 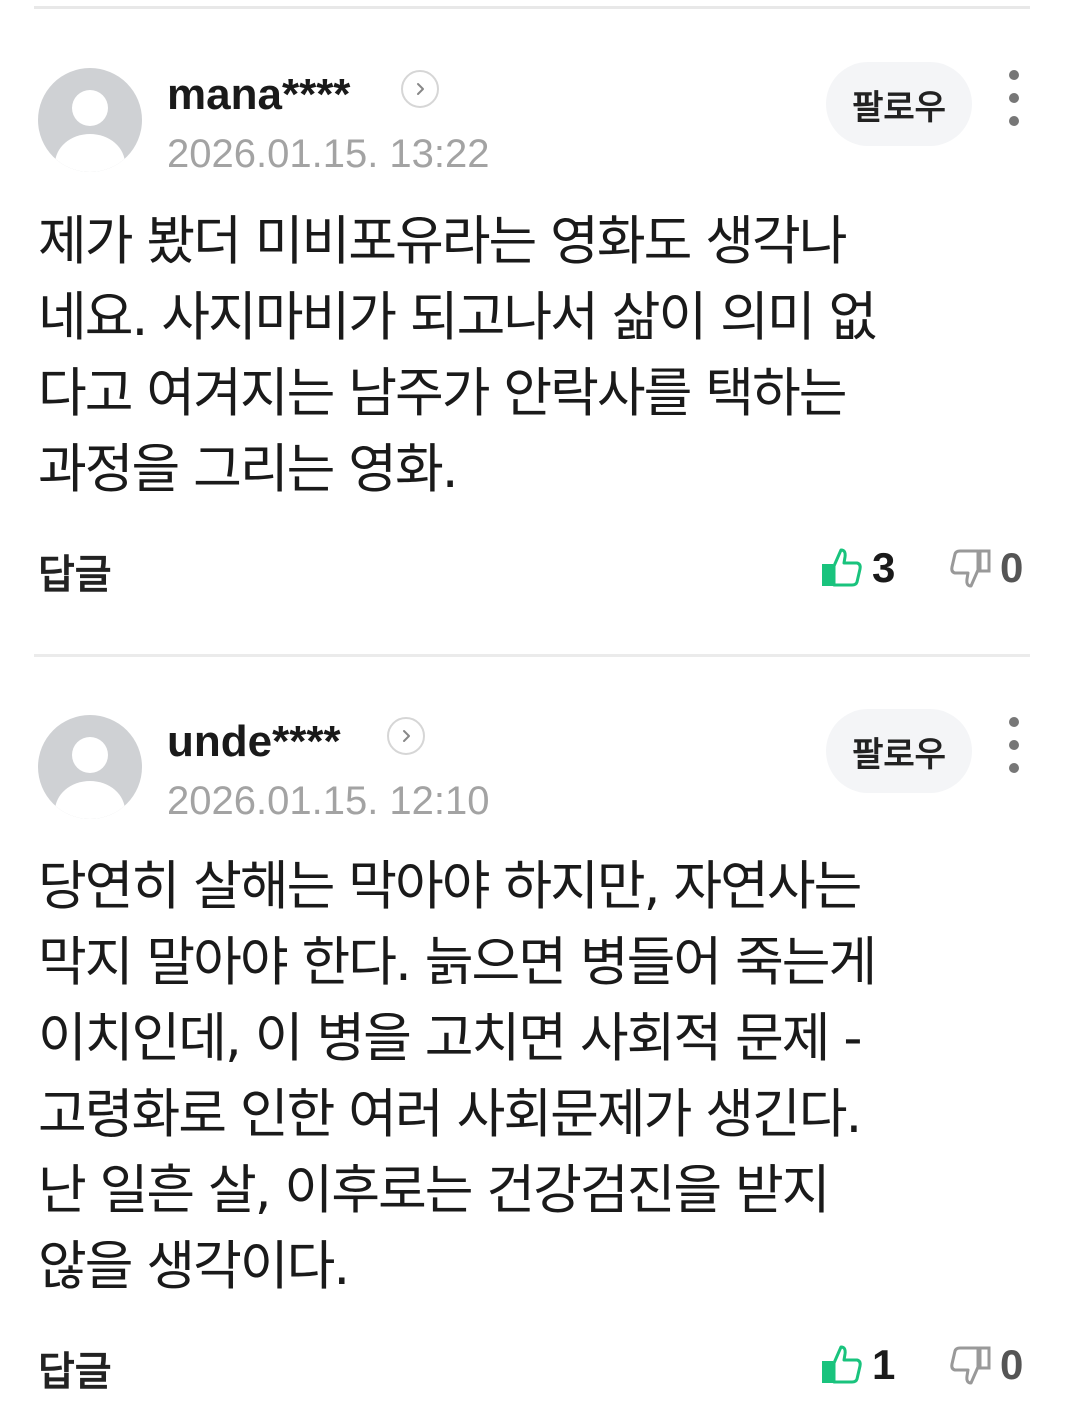 What do you see at coordinates (328, 801) in the screenshot?
I see `timestamp: 2026.01.15. 12:10` at bounding box center [328, 801].